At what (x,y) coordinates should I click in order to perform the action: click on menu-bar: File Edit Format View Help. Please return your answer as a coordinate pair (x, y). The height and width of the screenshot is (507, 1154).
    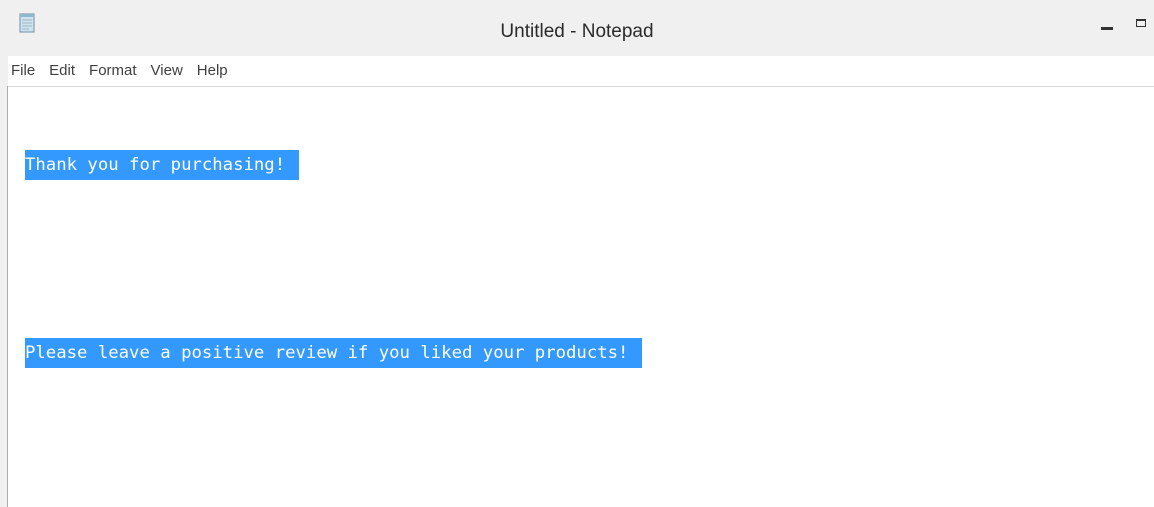
    Looking at the image, I should click on (581, 71).